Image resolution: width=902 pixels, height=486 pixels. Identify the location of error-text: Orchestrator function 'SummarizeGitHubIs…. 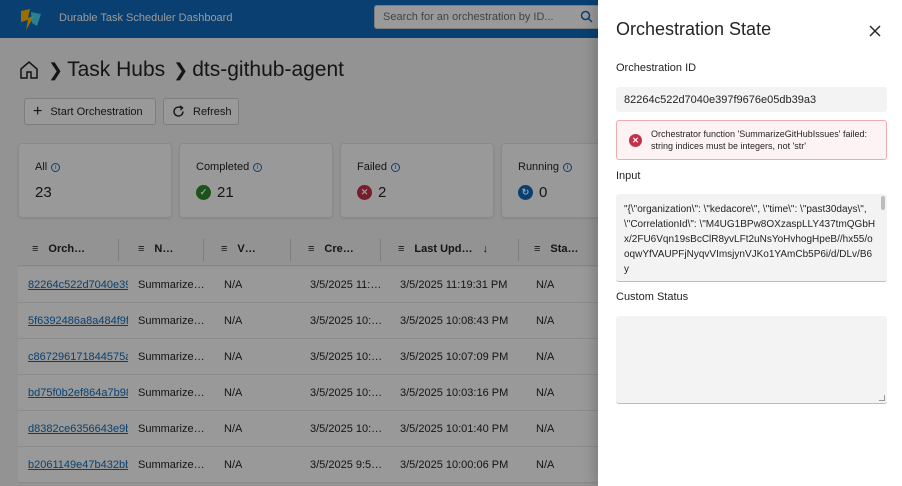
(759, 140).